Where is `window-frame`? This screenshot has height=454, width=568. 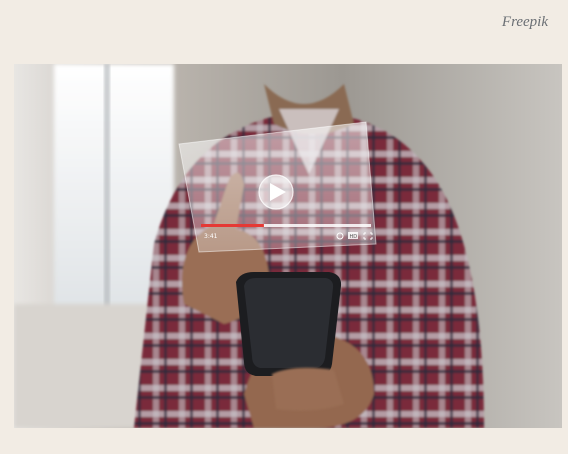 window-frame is located at coordinates (107, 189).